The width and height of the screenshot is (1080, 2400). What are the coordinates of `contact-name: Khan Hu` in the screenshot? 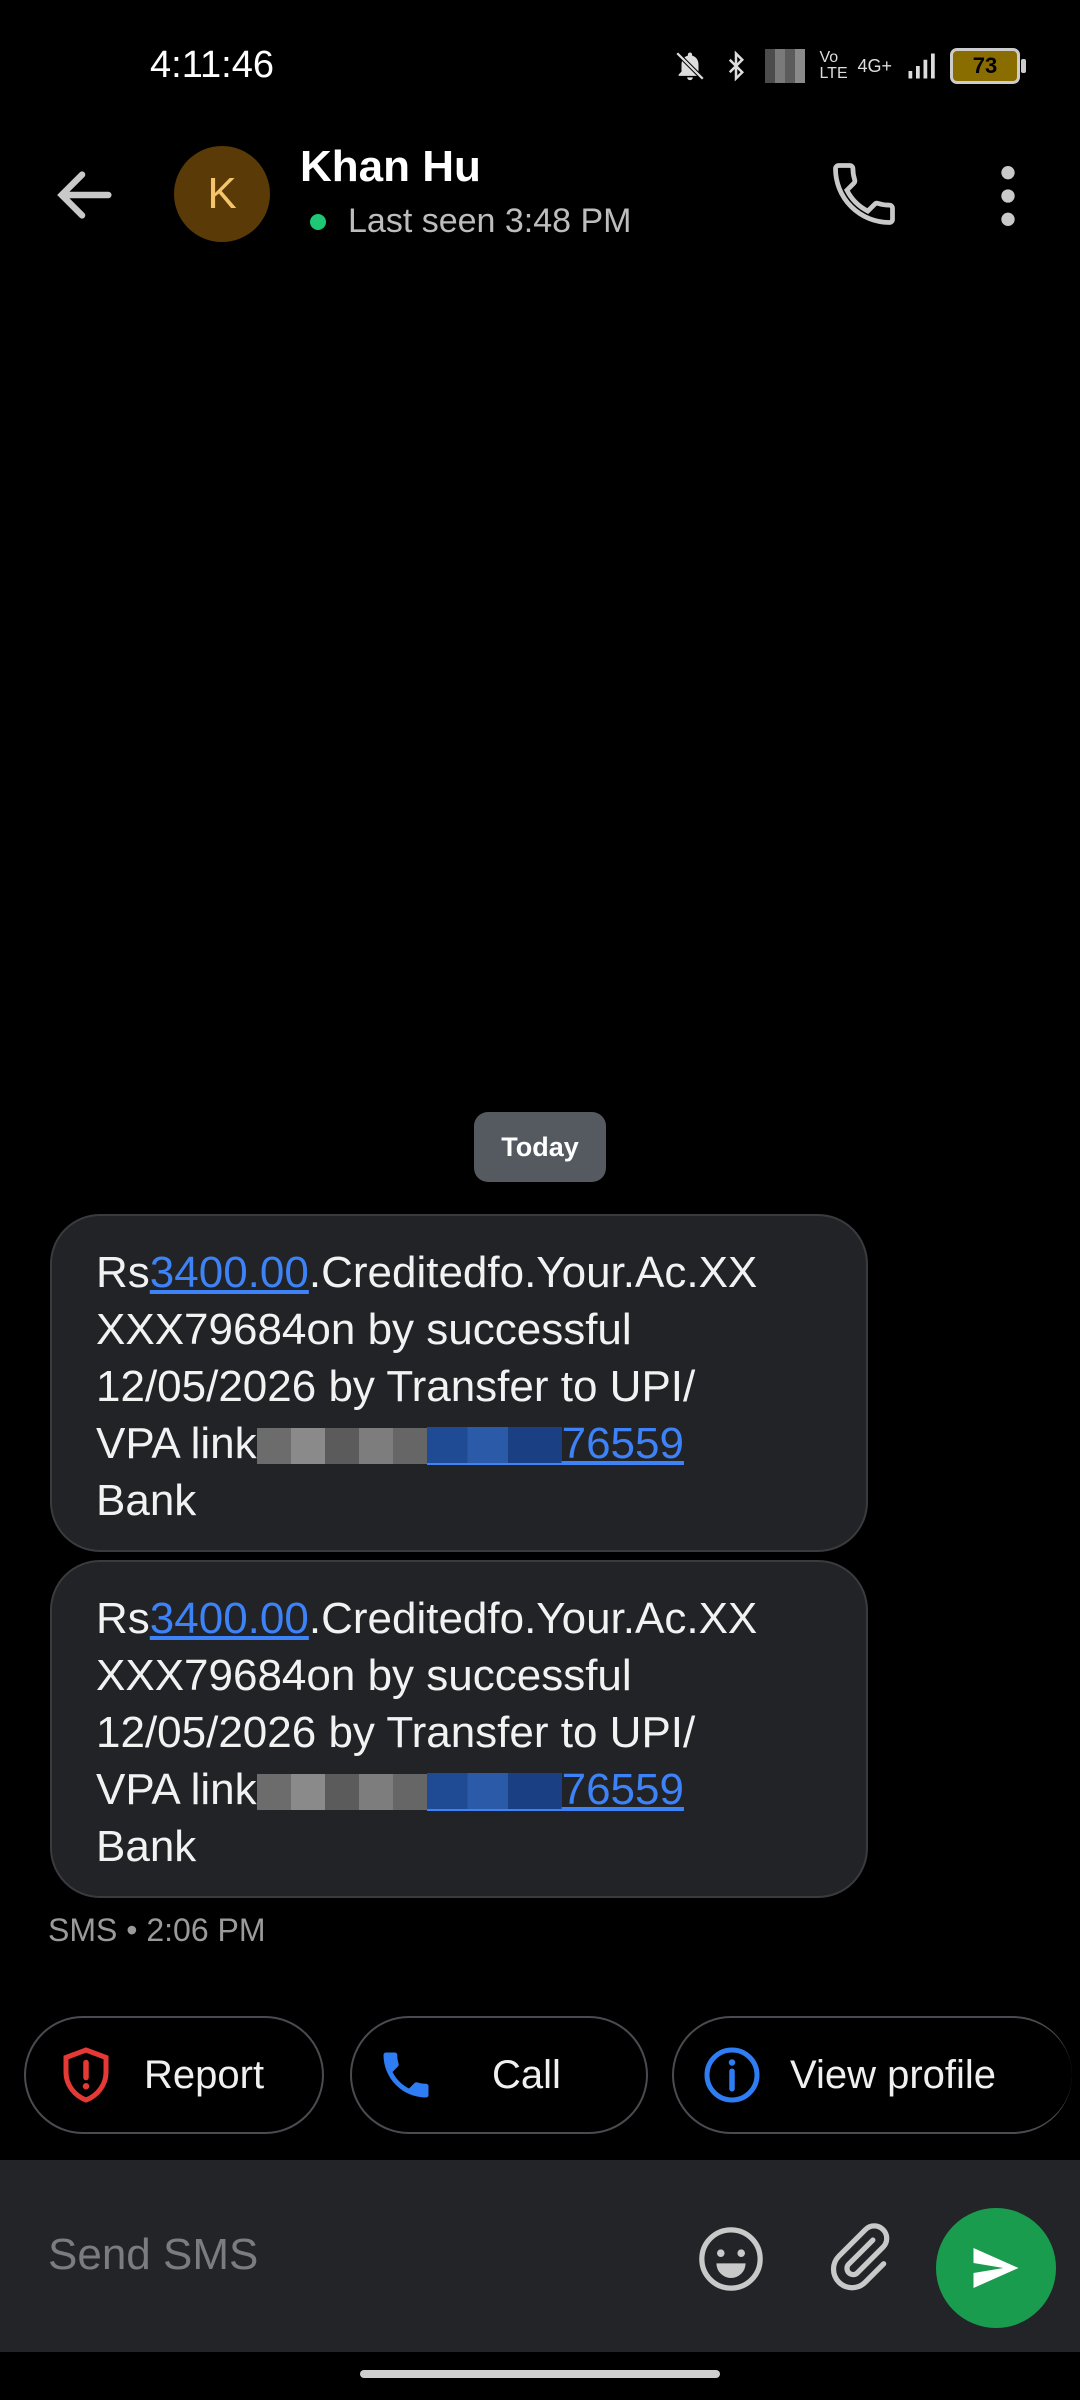 It's located at (390, 167).